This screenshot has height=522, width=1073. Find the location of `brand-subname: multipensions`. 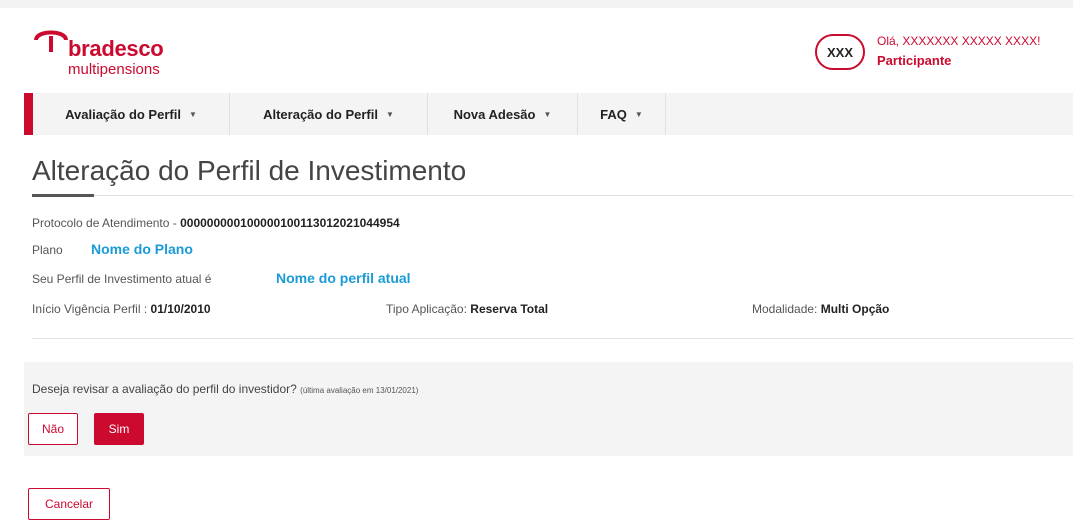

brand-subname: multipensions is located at coordinates (114, 69).